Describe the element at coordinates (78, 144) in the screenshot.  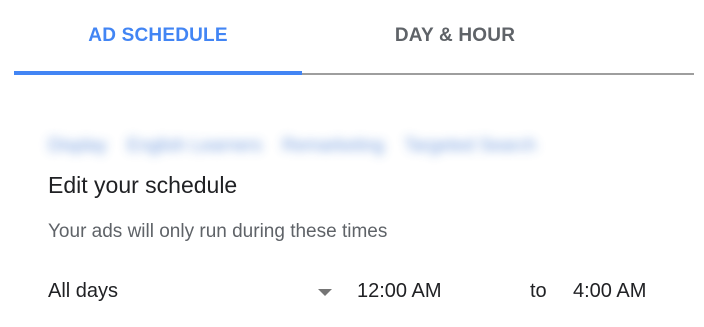
I see `blurred-campaign-name: Display` at that location.